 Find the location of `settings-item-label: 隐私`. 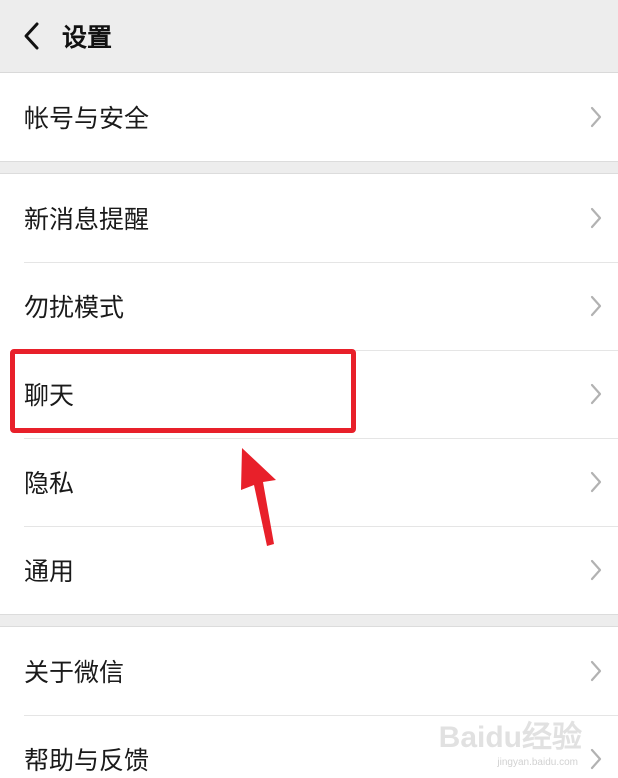

settings-item-label: 隐私 is located at coordinates (49, 483).